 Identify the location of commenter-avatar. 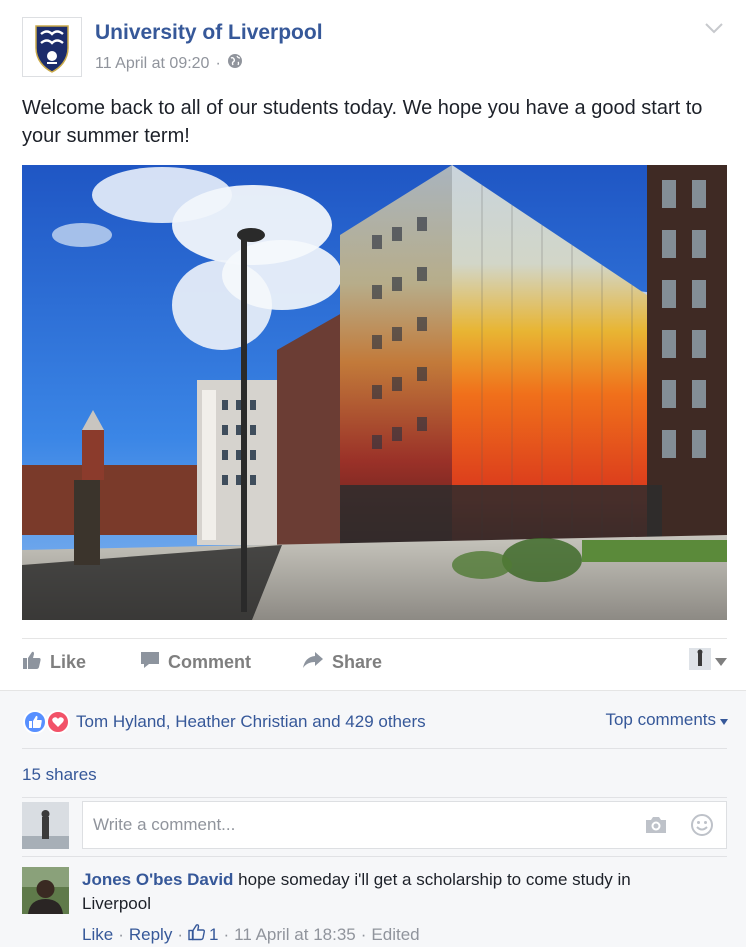
(45, 890).